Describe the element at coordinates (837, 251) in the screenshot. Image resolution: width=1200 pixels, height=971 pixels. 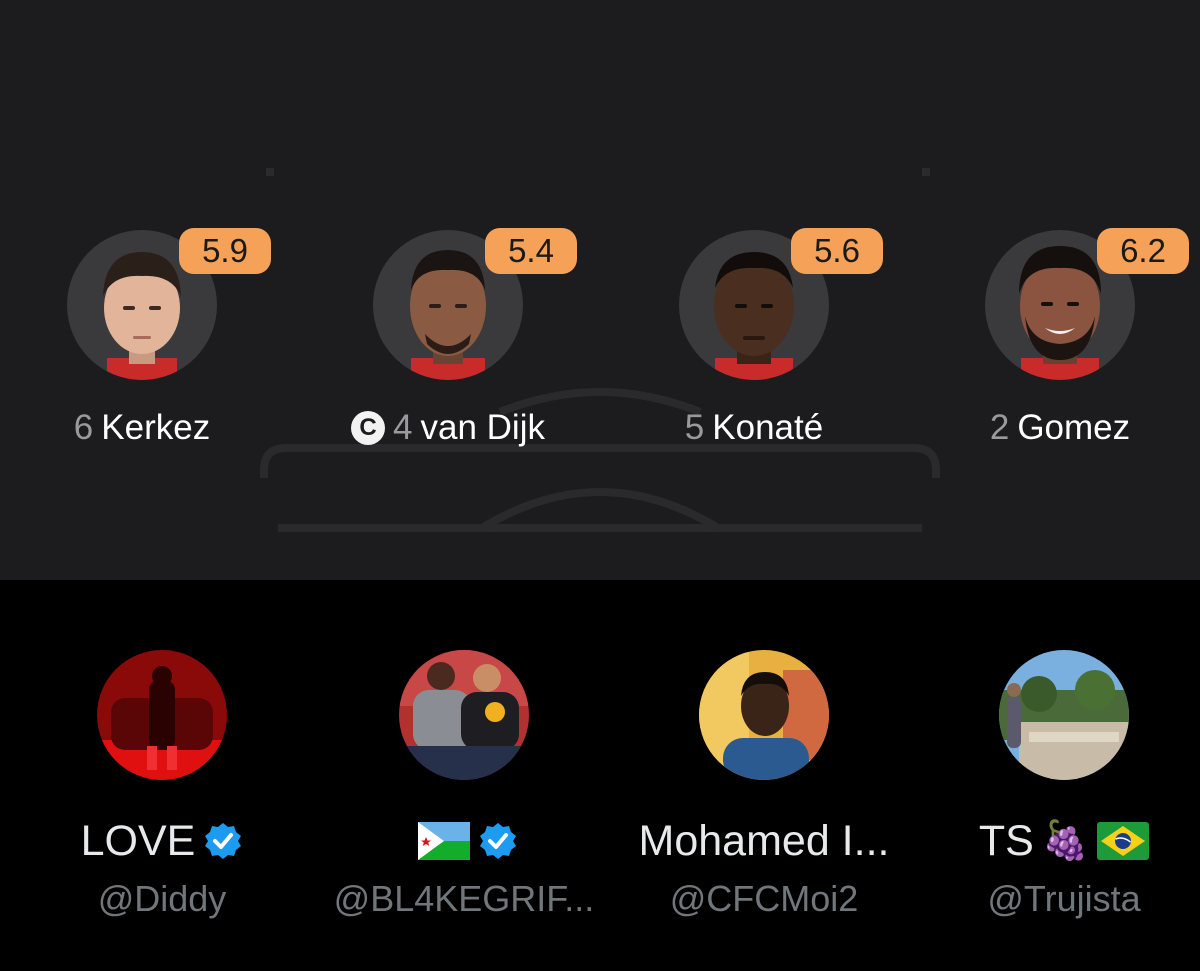
I see `rating-badge: 5.6` at that location.